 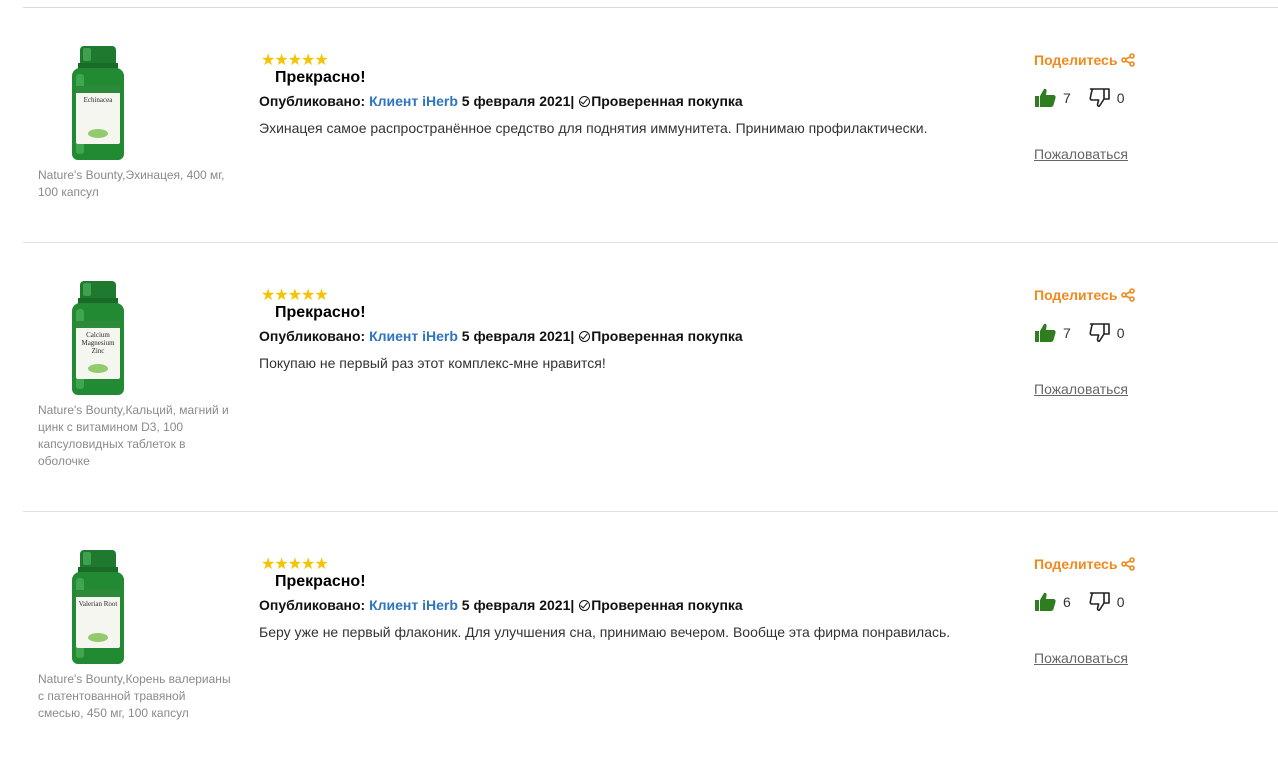 What do you see at coordinates (1067, 601) in the screenshot?
I see `helpful-count: 6` at bounding box center [1067, 601].